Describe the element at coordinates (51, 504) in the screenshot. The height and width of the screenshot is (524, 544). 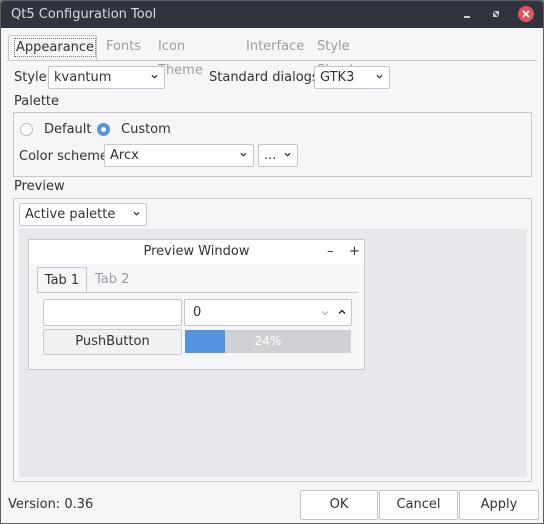
I see `version-label: Version: 0.36` at that location.